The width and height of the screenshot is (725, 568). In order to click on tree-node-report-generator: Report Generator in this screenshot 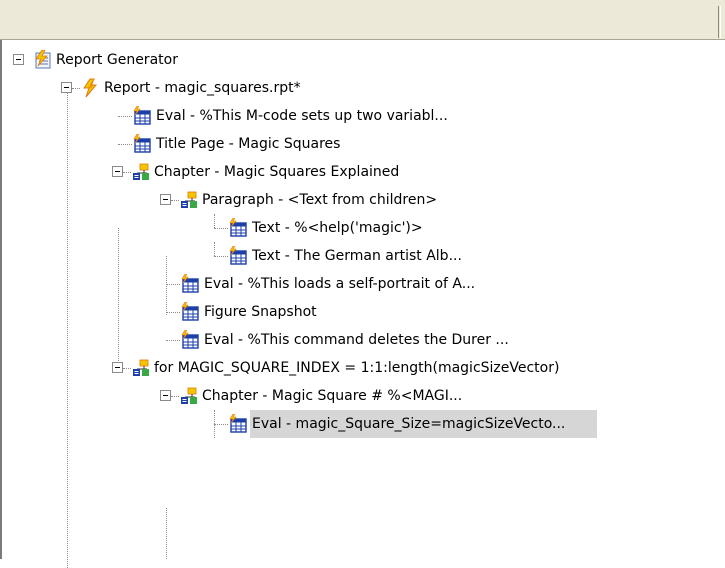, I will do `click(362, 60)`.